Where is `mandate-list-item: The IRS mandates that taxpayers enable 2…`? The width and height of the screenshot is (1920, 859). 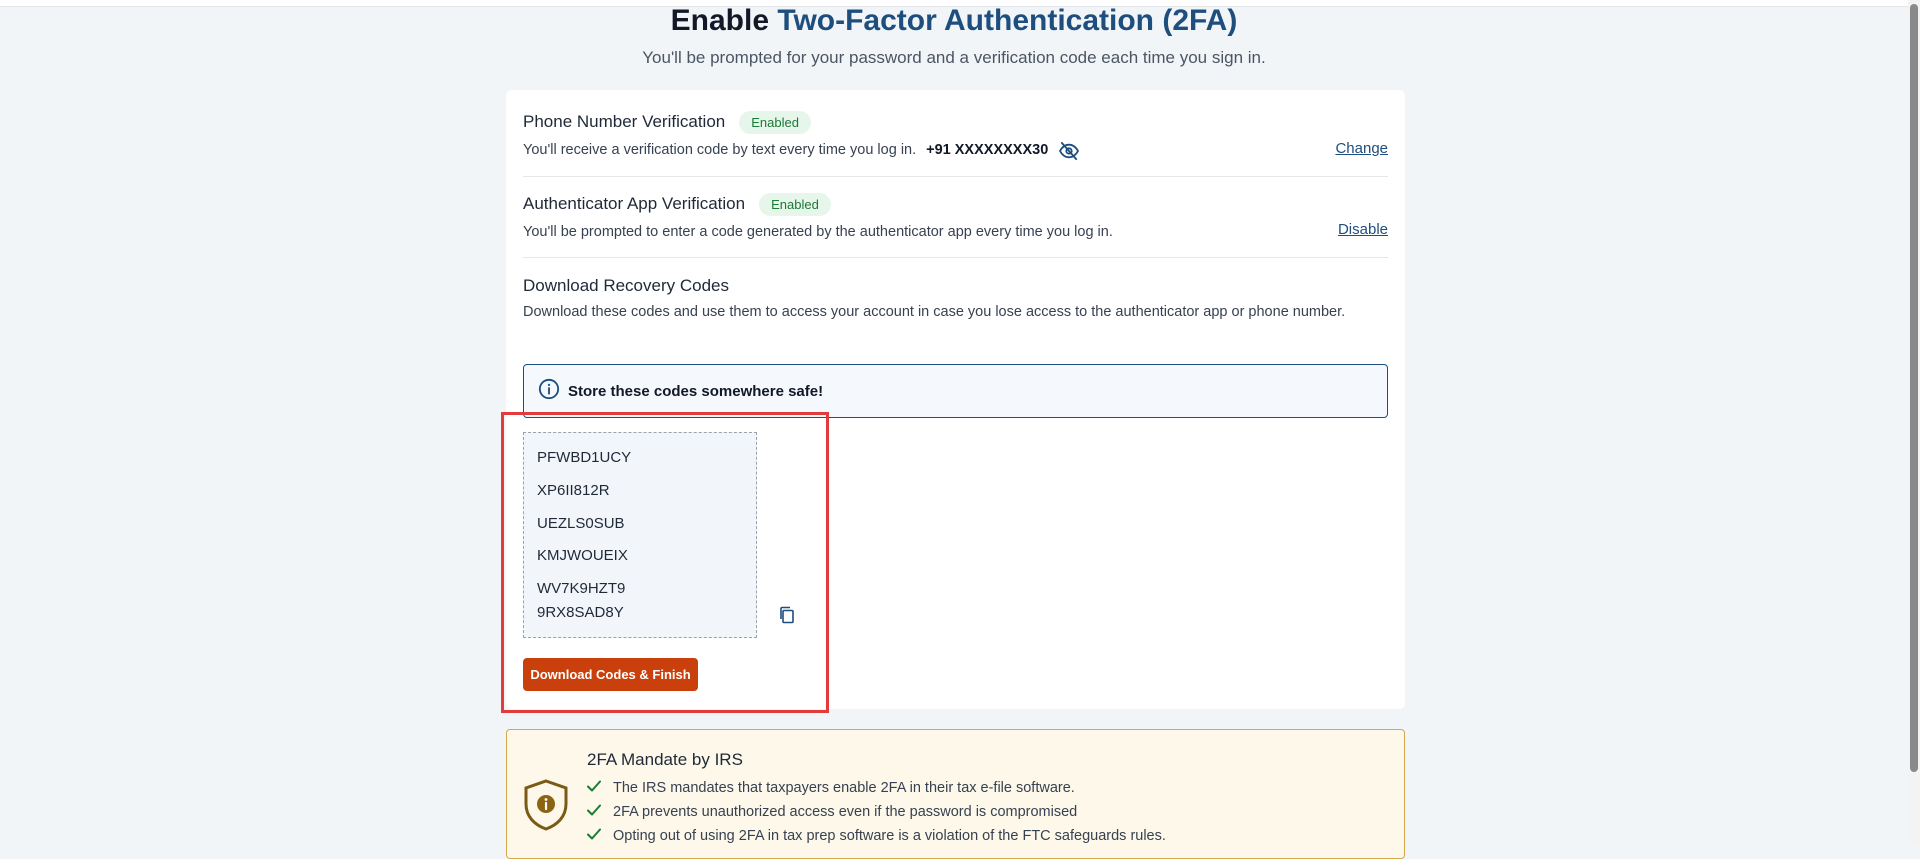
mandate-list-item: The IRS mandates that taxpayers enable 2… is located at coordinates (831, 788).